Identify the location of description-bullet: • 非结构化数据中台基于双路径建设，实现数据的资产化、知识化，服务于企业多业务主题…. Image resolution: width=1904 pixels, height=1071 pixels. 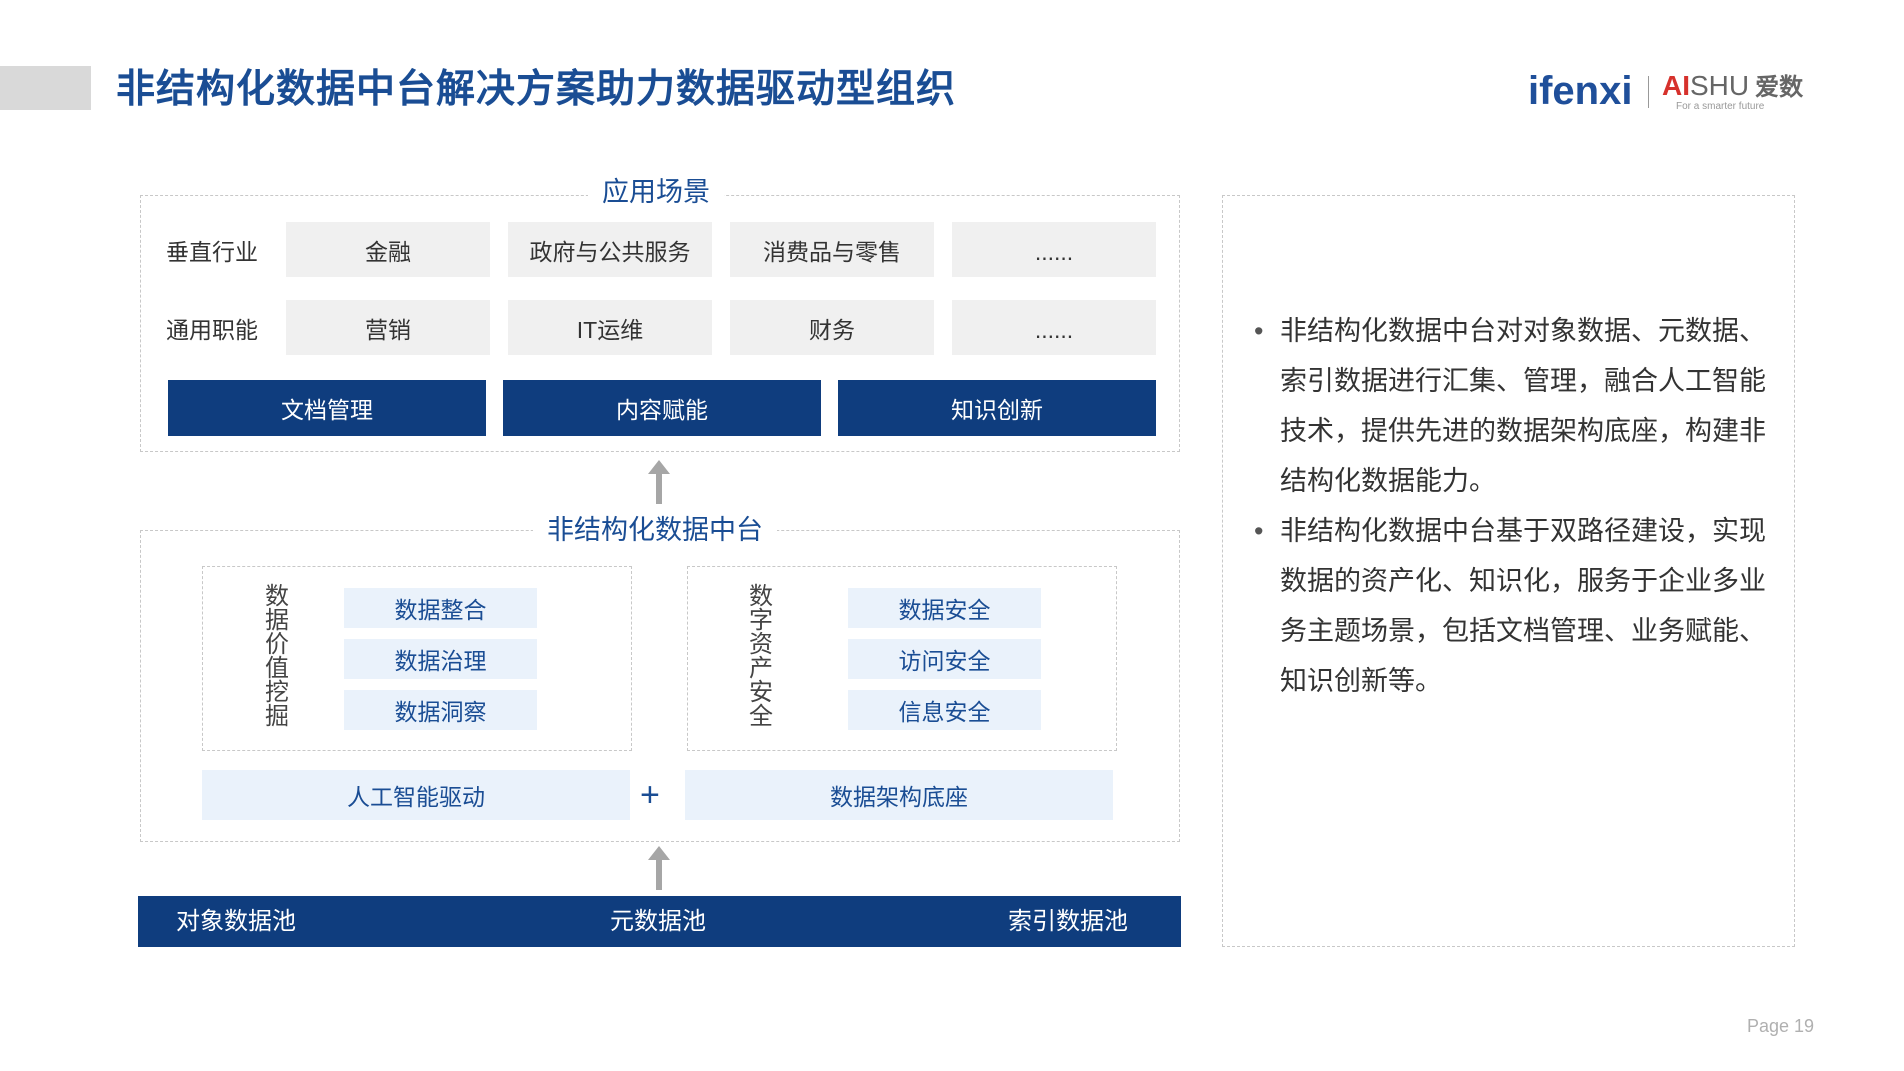
(1515, 606).